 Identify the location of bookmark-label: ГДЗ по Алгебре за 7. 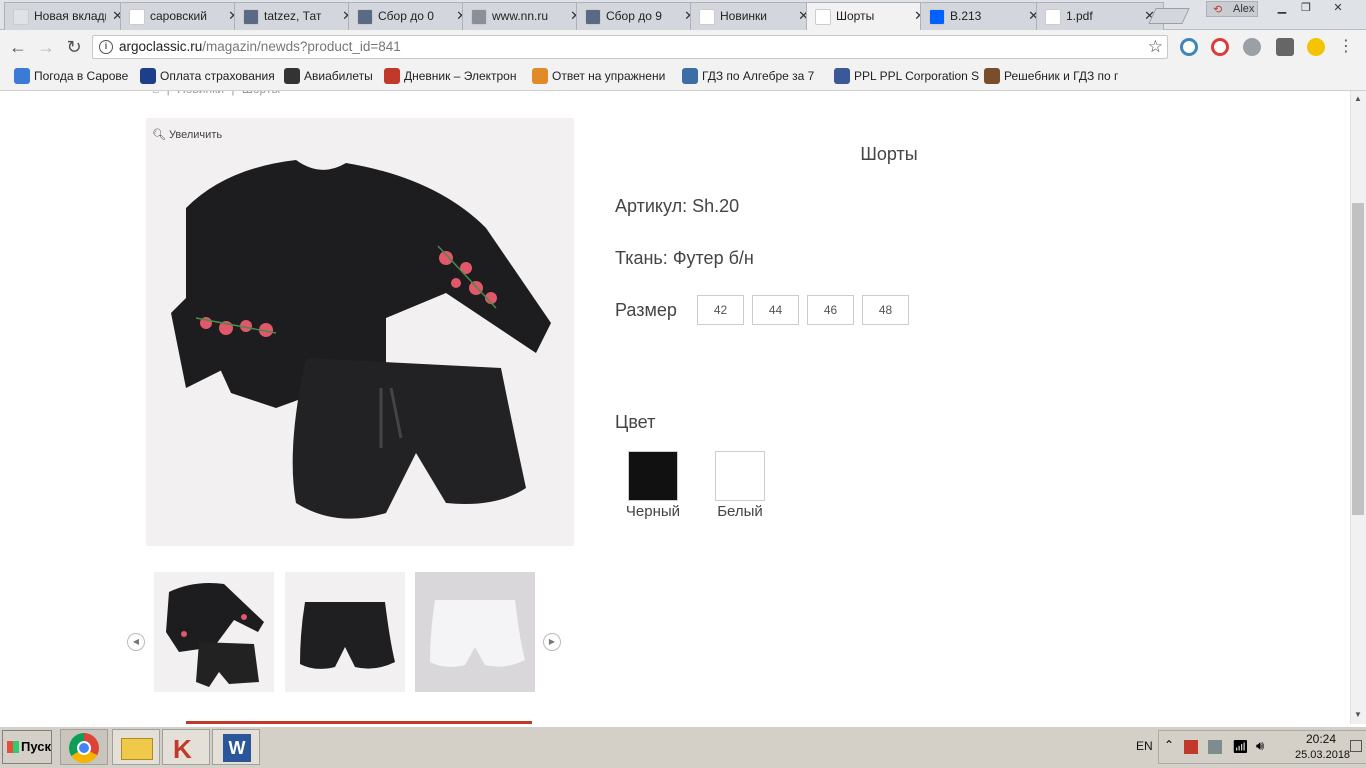
(758, 76).